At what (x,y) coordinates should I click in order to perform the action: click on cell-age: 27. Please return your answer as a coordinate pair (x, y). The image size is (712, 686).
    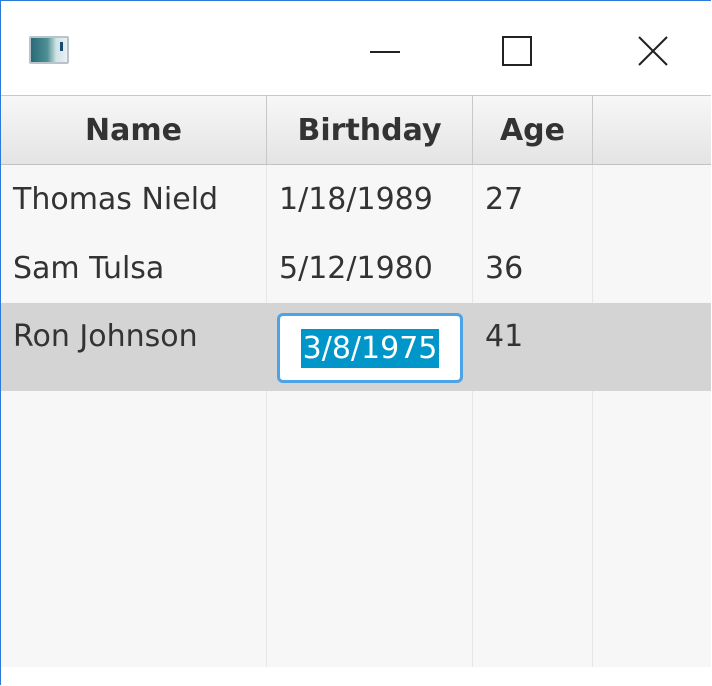
    Looking at the image, I should click on (533, 199).